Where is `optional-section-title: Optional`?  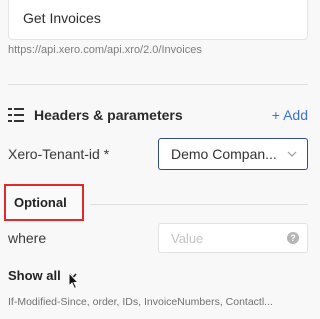 optional-section-title: Optional is located at coordinates (44, 202).